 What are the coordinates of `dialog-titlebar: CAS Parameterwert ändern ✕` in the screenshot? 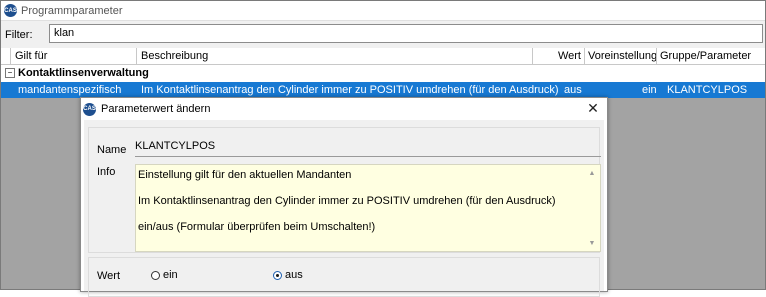 It's located at (344, 109).